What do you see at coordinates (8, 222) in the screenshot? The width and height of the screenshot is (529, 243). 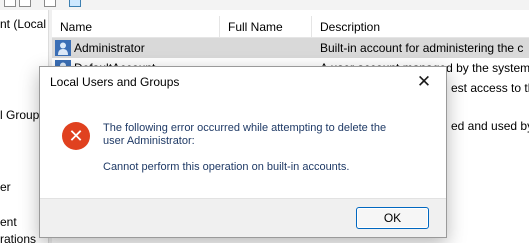 I see `tree-item-management: ent` at bounding box center [8, 222].